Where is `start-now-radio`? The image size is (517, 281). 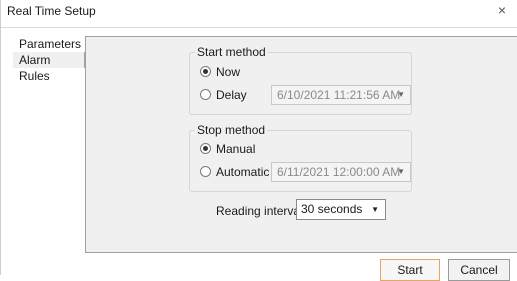
start-now-radio is located at coordinates (205, 71).